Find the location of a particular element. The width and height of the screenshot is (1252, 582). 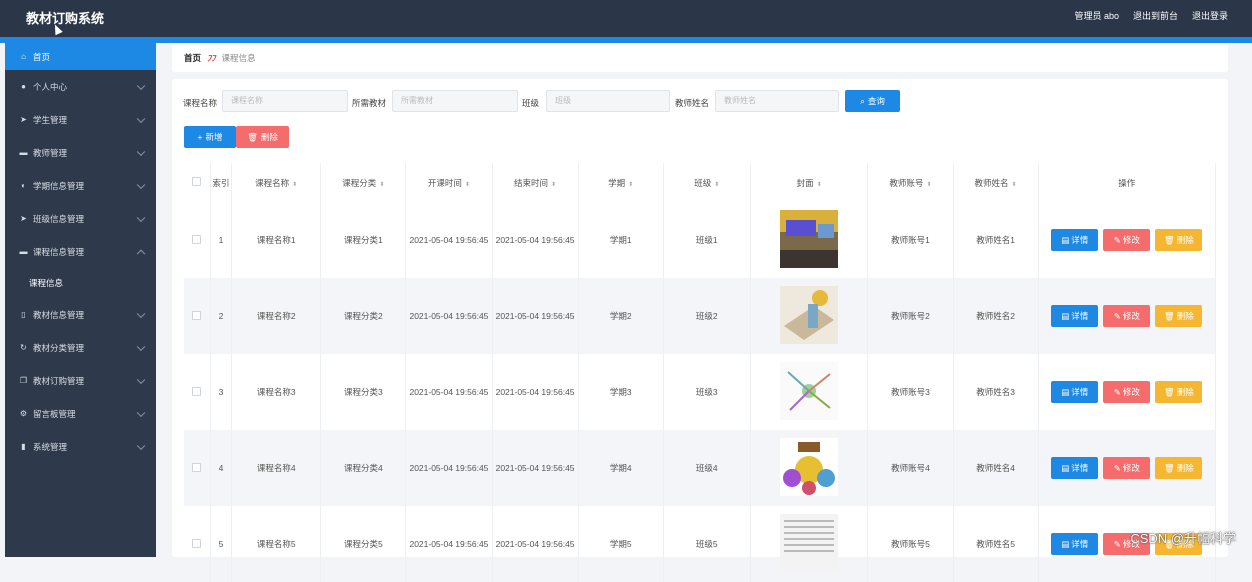

sidebar-item-system-management: ▮ 系统管理 is located at coordinates (80, 446).